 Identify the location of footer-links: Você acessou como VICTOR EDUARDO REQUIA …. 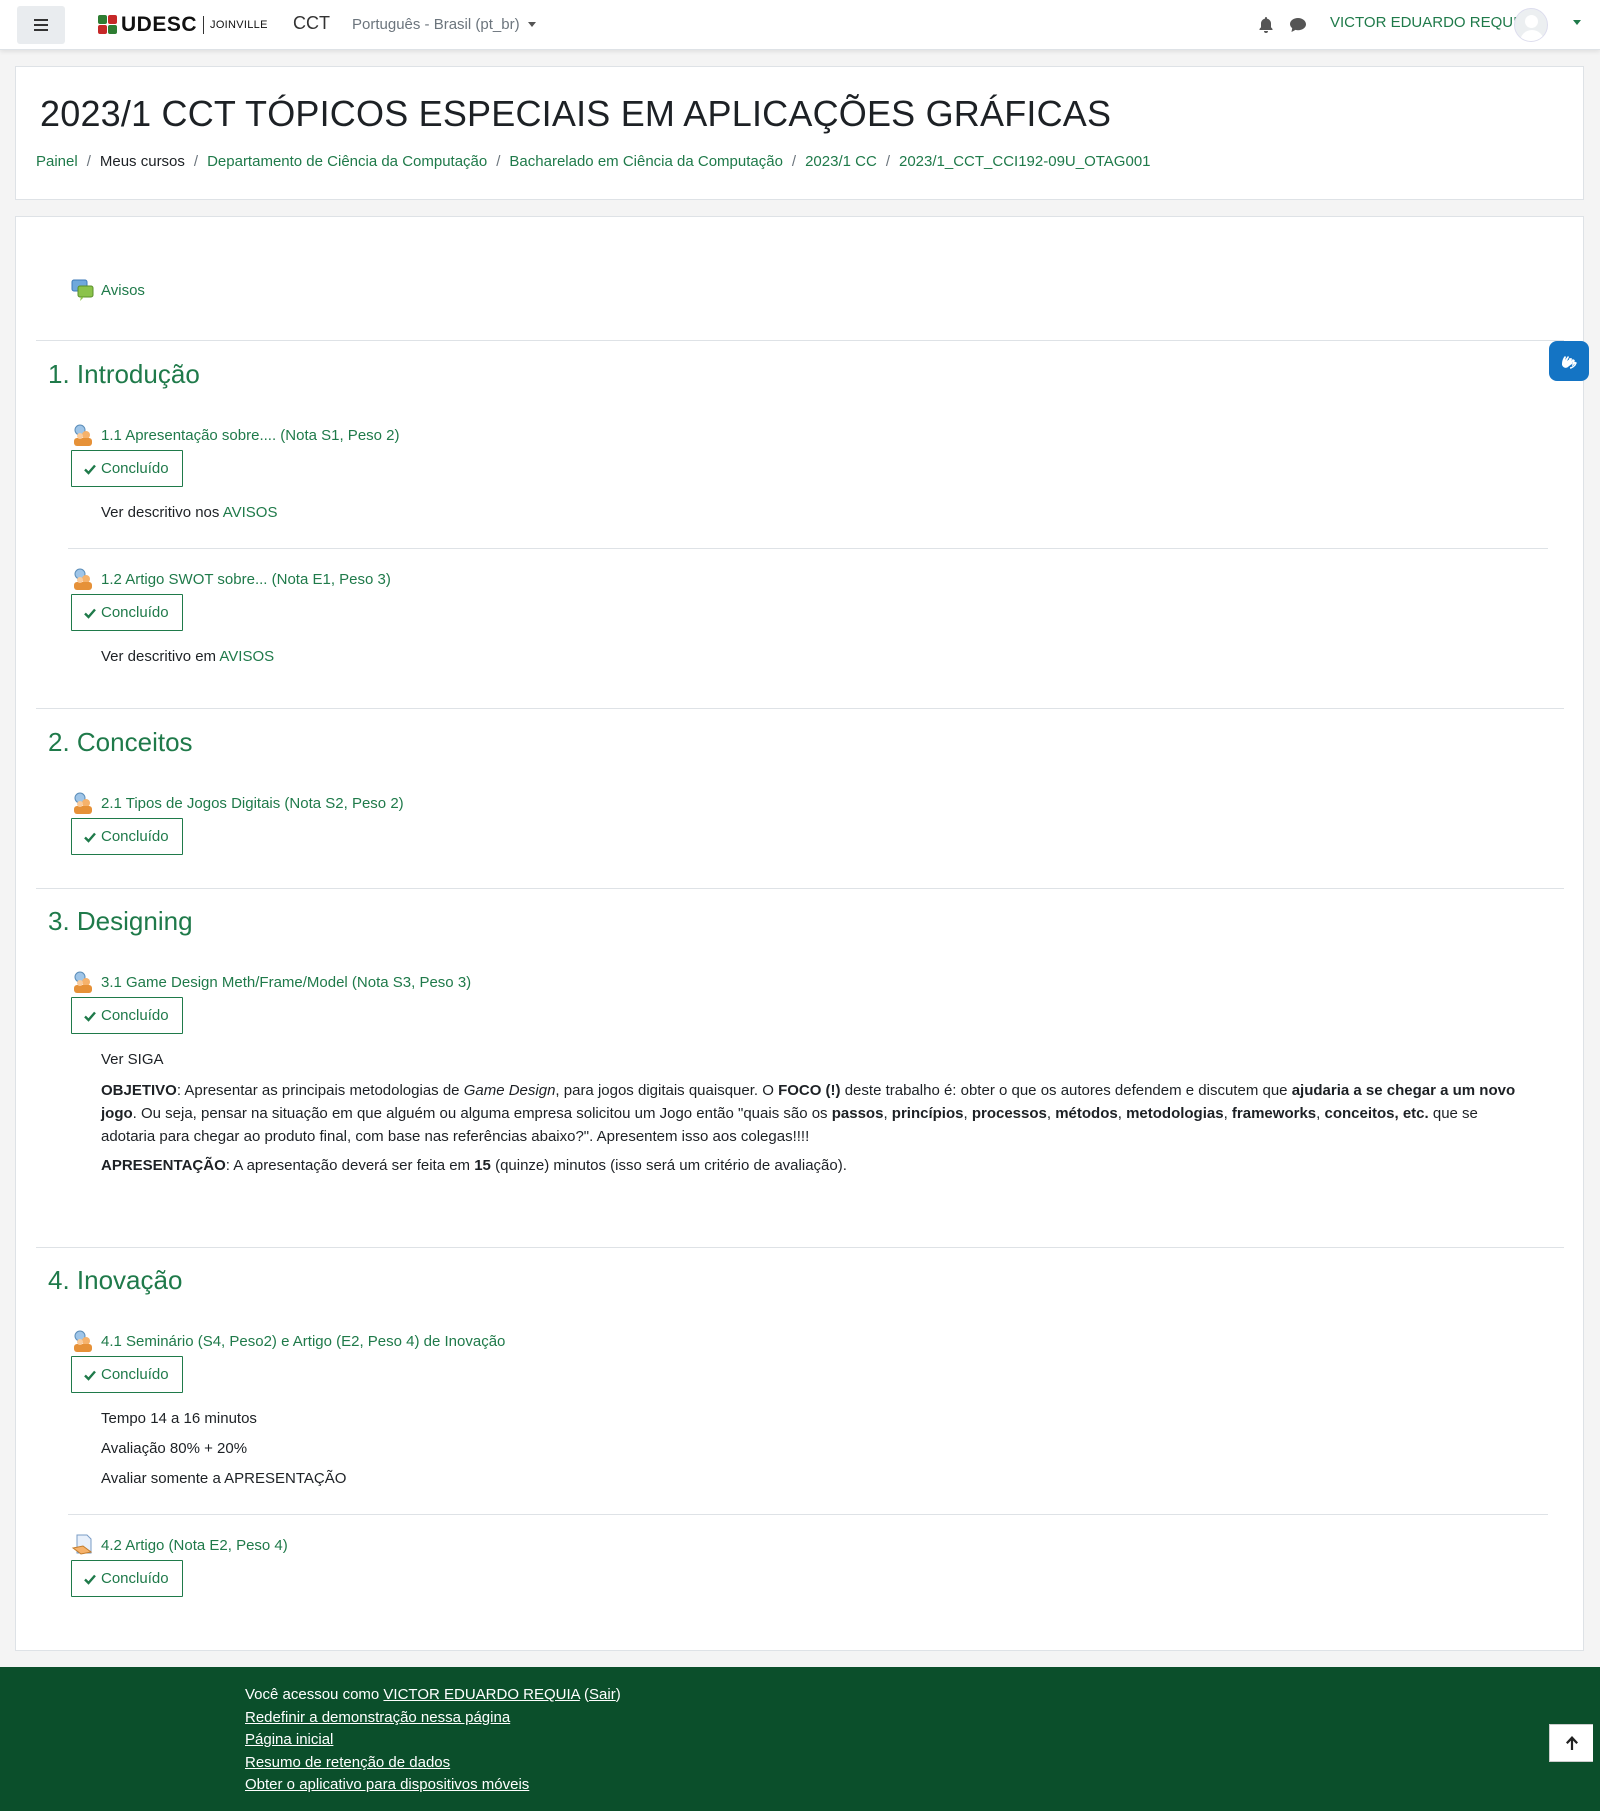
(433, 1740).